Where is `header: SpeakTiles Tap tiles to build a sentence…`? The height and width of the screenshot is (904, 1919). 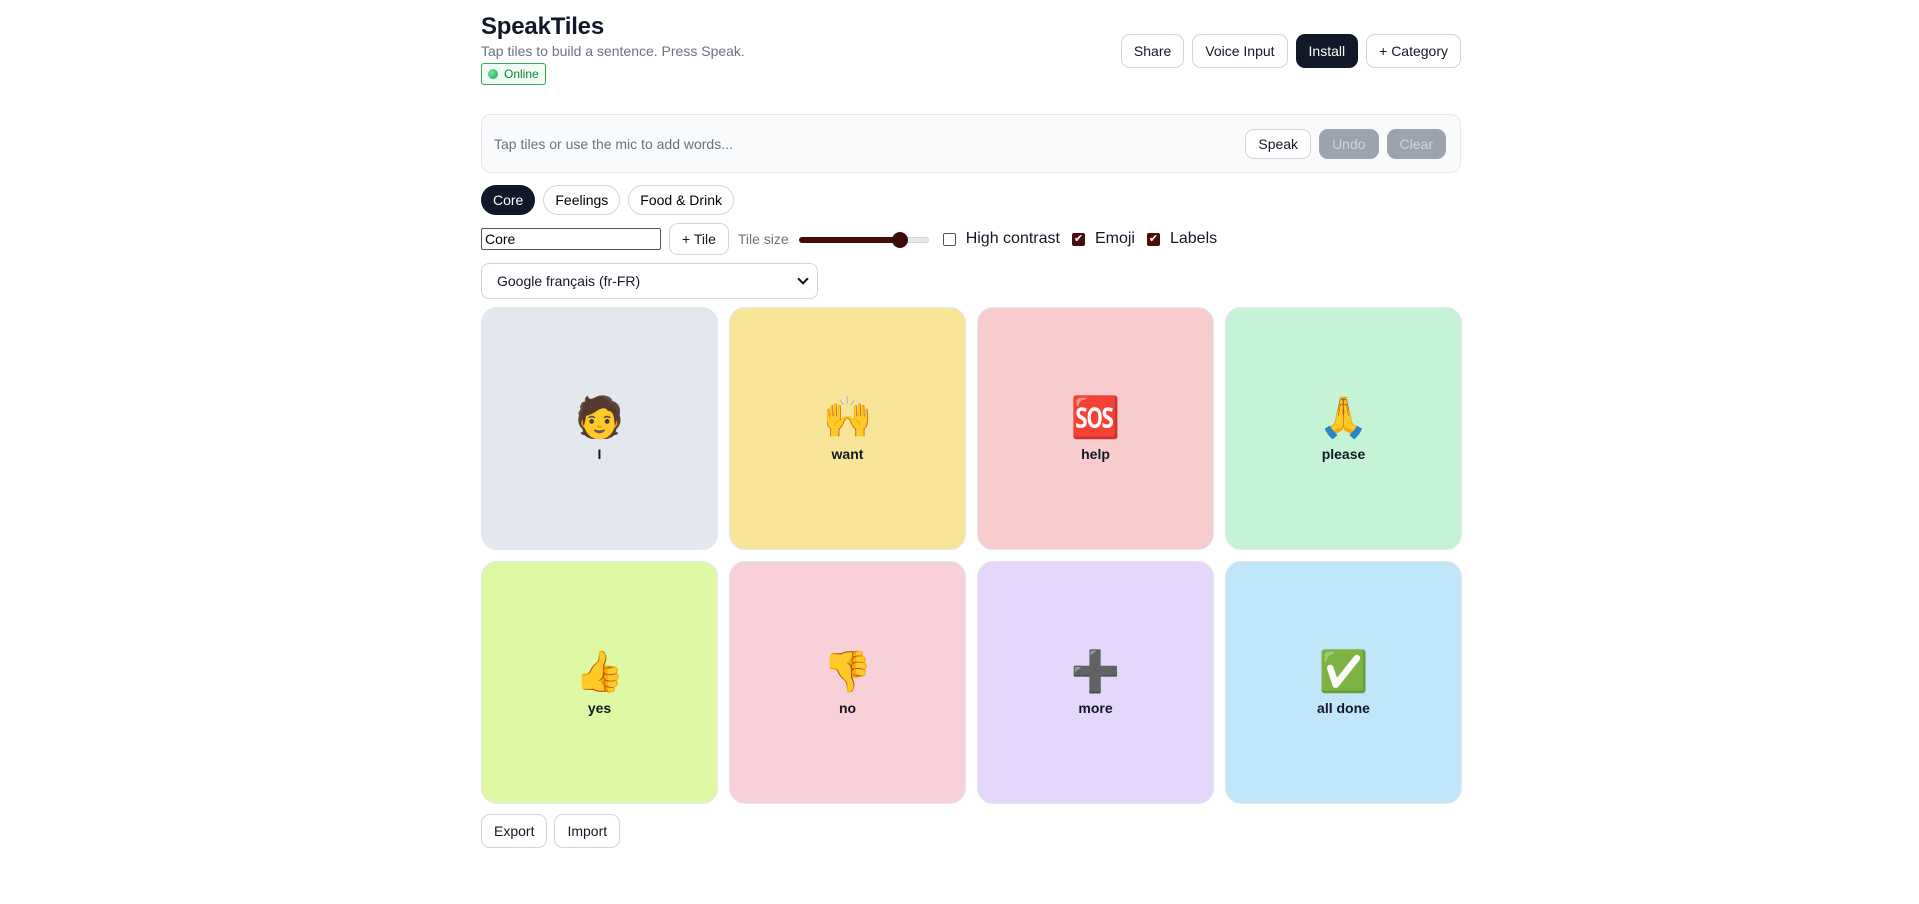
header: SpeakTiles Tap tiles to build a sentence… is located at coordinates (971, 51).